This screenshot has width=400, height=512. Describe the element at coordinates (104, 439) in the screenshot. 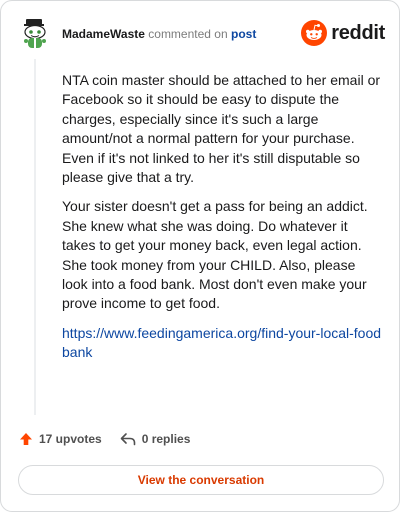

I see `comment-stats: 17 upvotes 0 replies` at that location.